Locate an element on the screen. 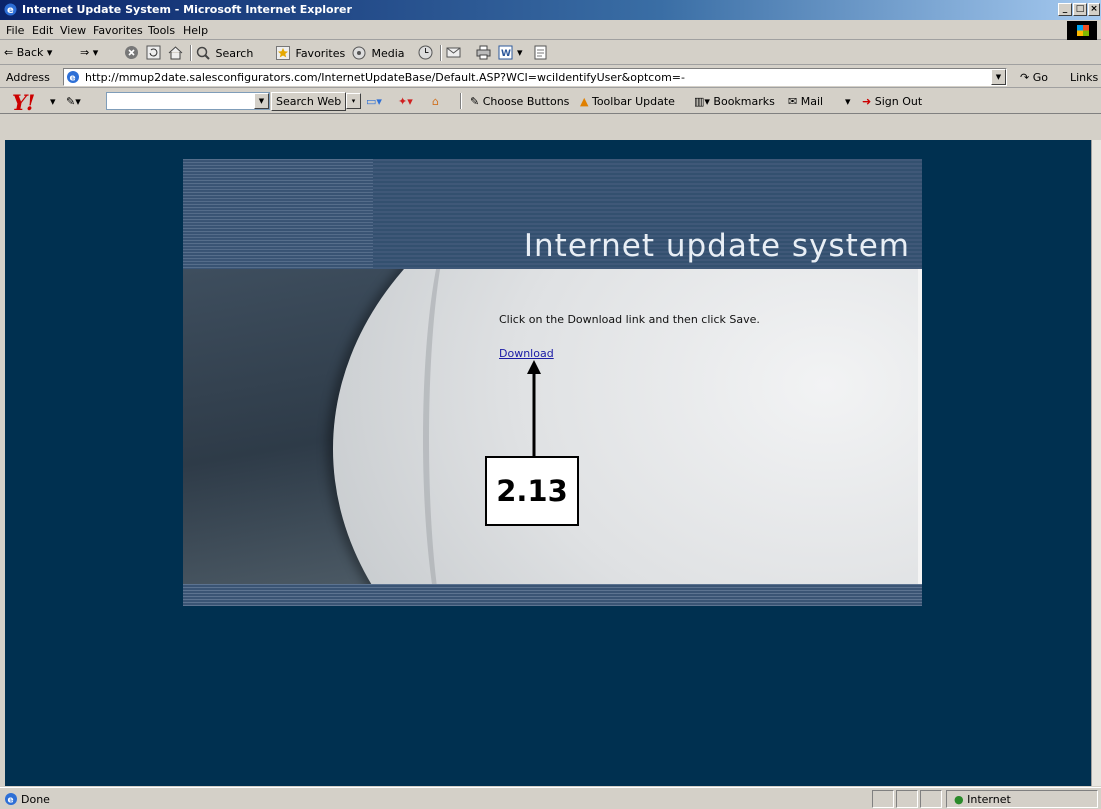  zone-label: Internet is located at coordinates (989, 799).